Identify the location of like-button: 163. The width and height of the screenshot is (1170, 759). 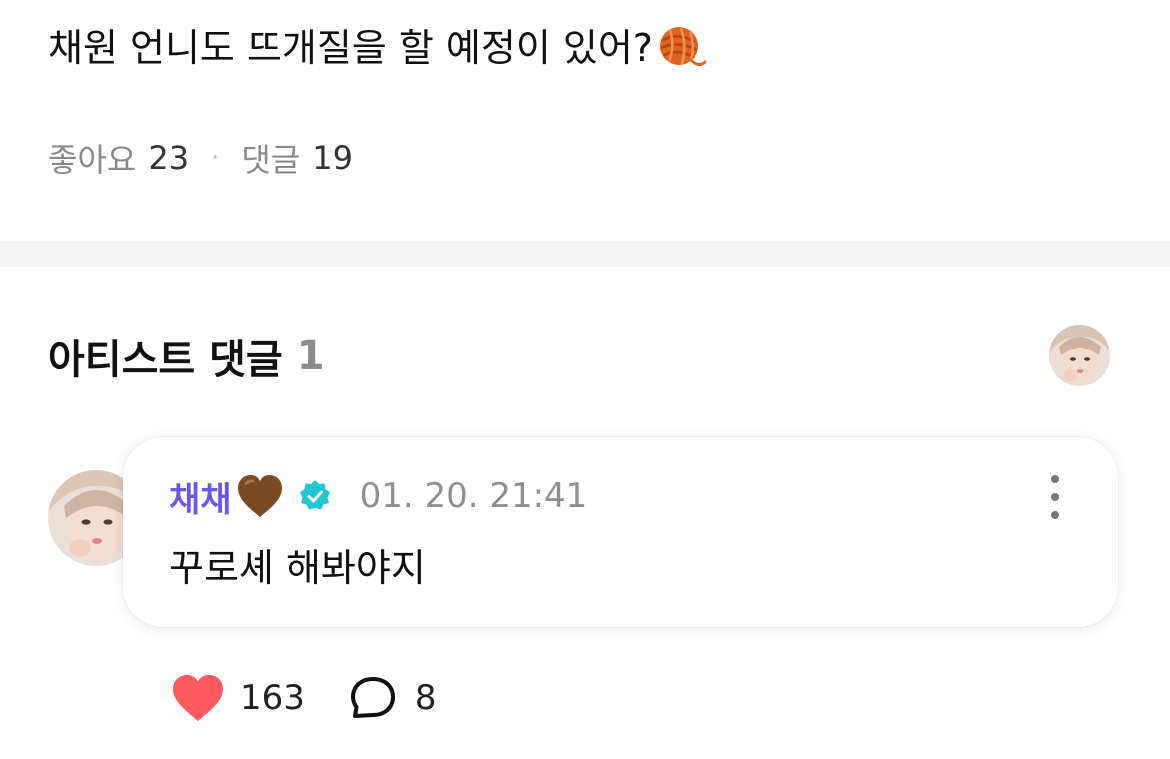
(237, 698).